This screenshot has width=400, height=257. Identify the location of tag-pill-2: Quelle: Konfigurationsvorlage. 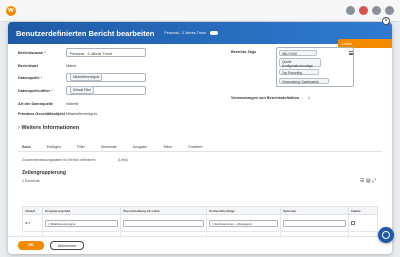
(300, 63).